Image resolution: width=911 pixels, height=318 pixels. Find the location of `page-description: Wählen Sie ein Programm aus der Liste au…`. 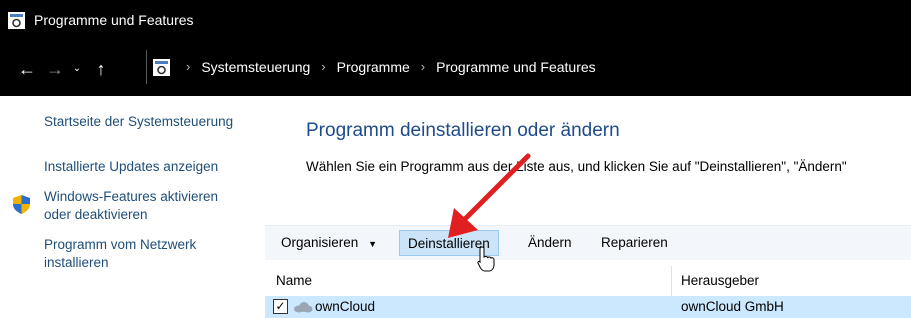

page-description: Wählen Sie ein Programm aus der Liste au… is located at coordinates (576, 166).